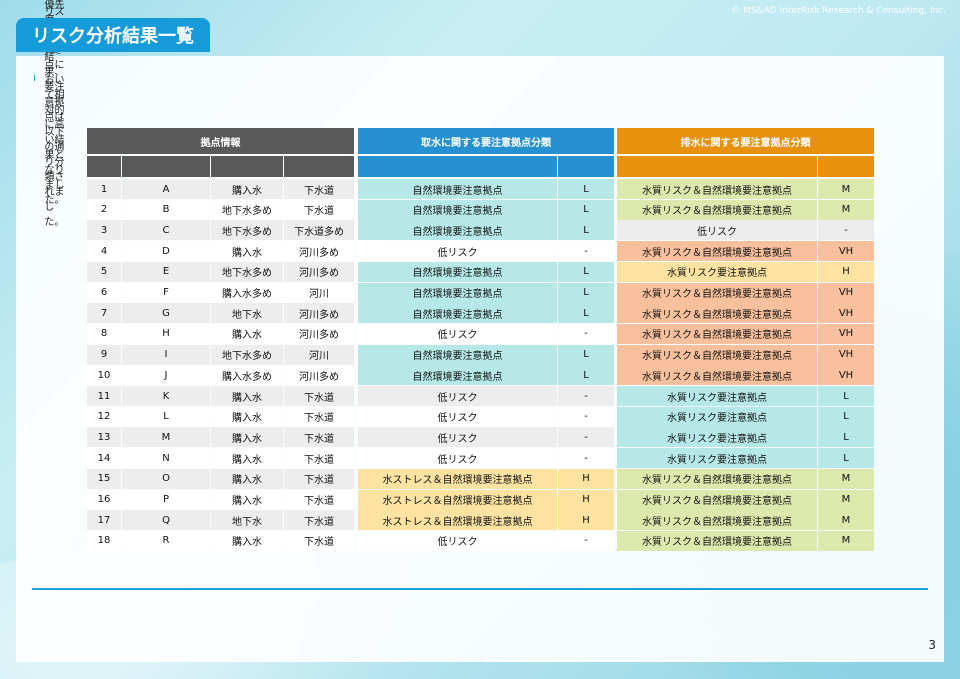 The width and height of the screenshot is (960, 679). I want to click on cell-no: 5, so click(104, 271).